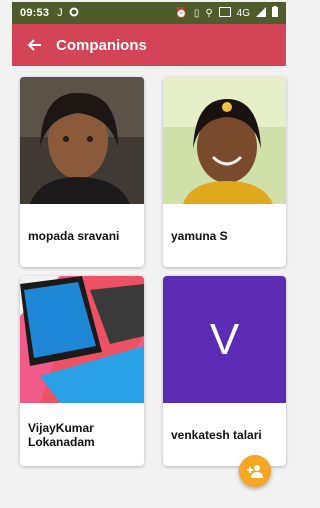 The width and height of the screenshot is (320, 508). I want to click on battery-icon, so click(275, 13).